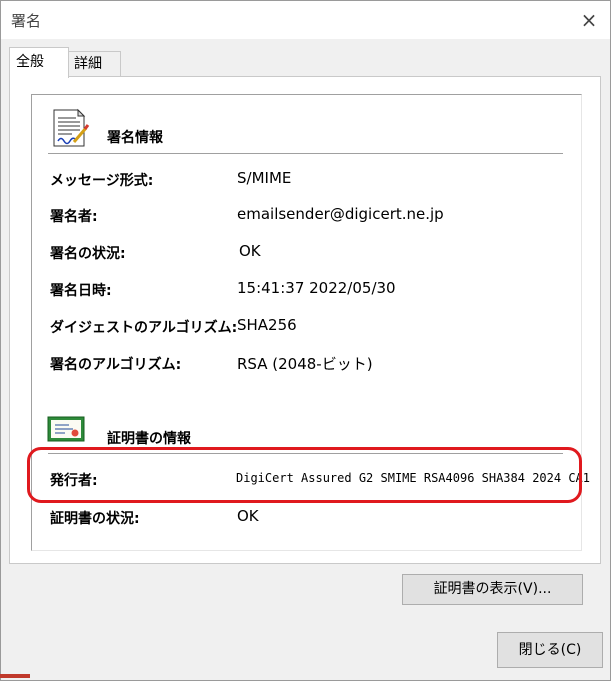  Describe the element at coordinates (550, 650) in the screenshot. I see `close-button: 閉じる(C)` at that location.